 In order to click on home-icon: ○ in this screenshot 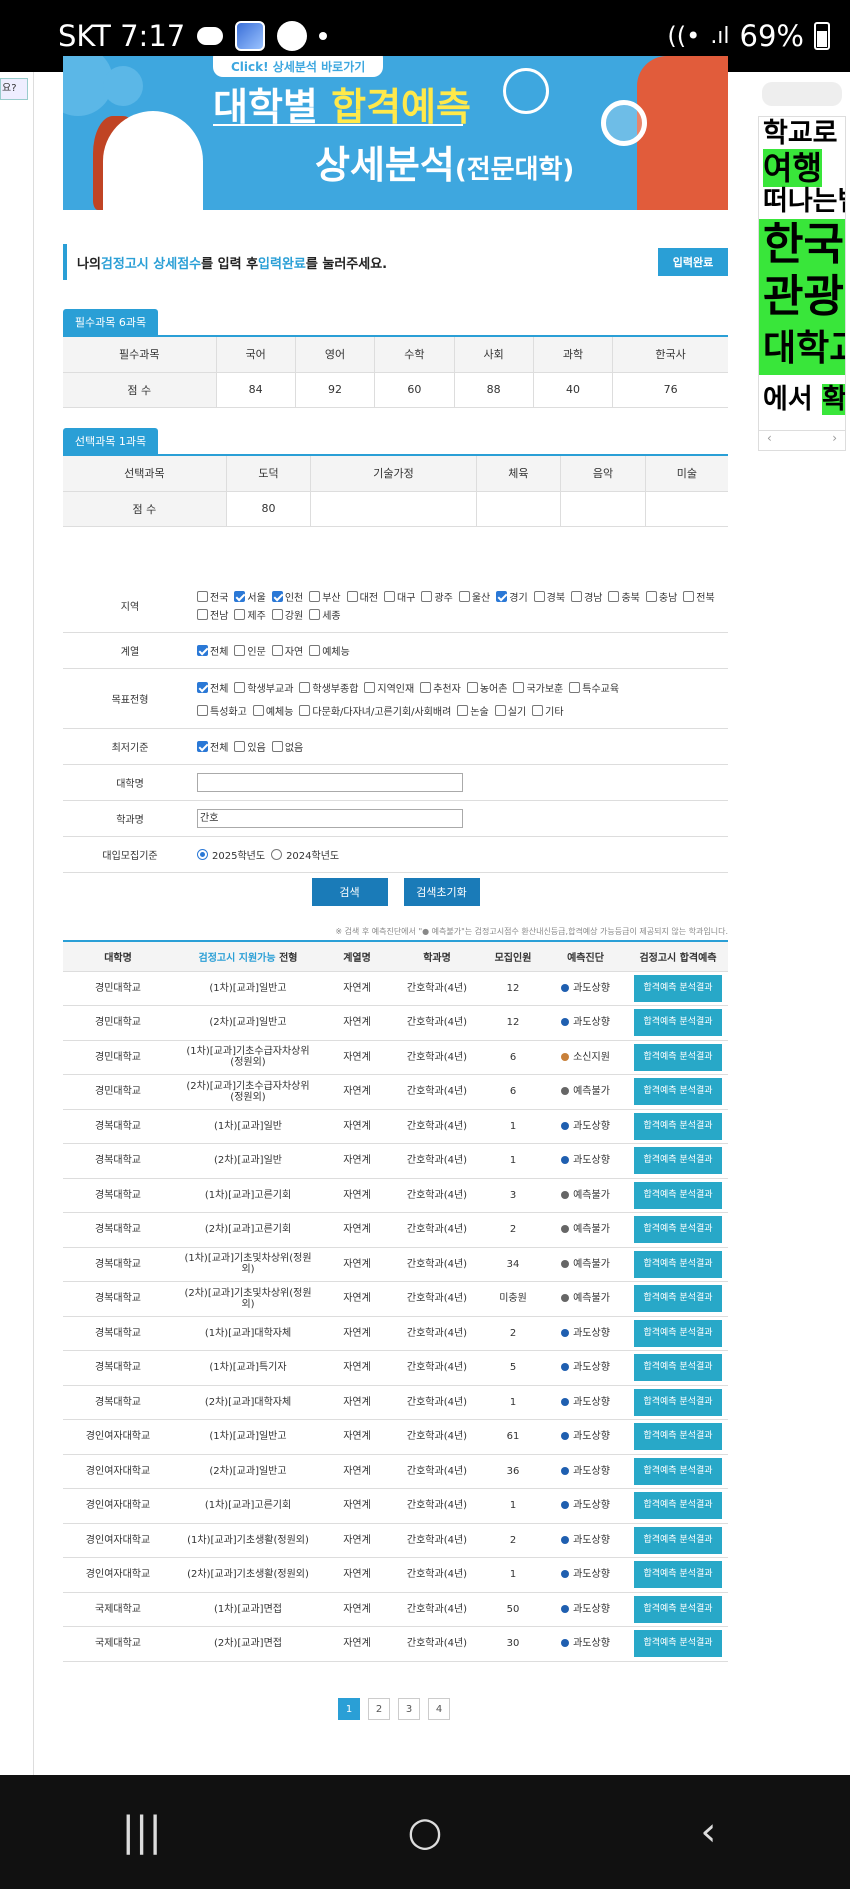, I will do `click(425, 1832)`.